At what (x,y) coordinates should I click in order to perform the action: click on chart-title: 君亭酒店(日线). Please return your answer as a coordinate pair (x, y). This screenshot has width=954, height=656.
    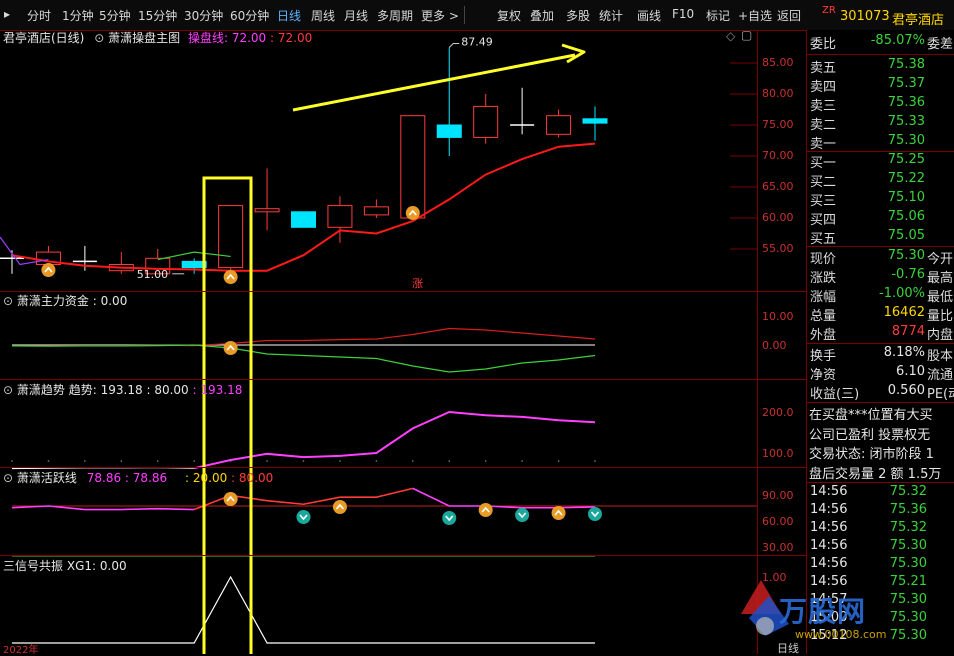
    Looking at the image, I should click on (44, 38).